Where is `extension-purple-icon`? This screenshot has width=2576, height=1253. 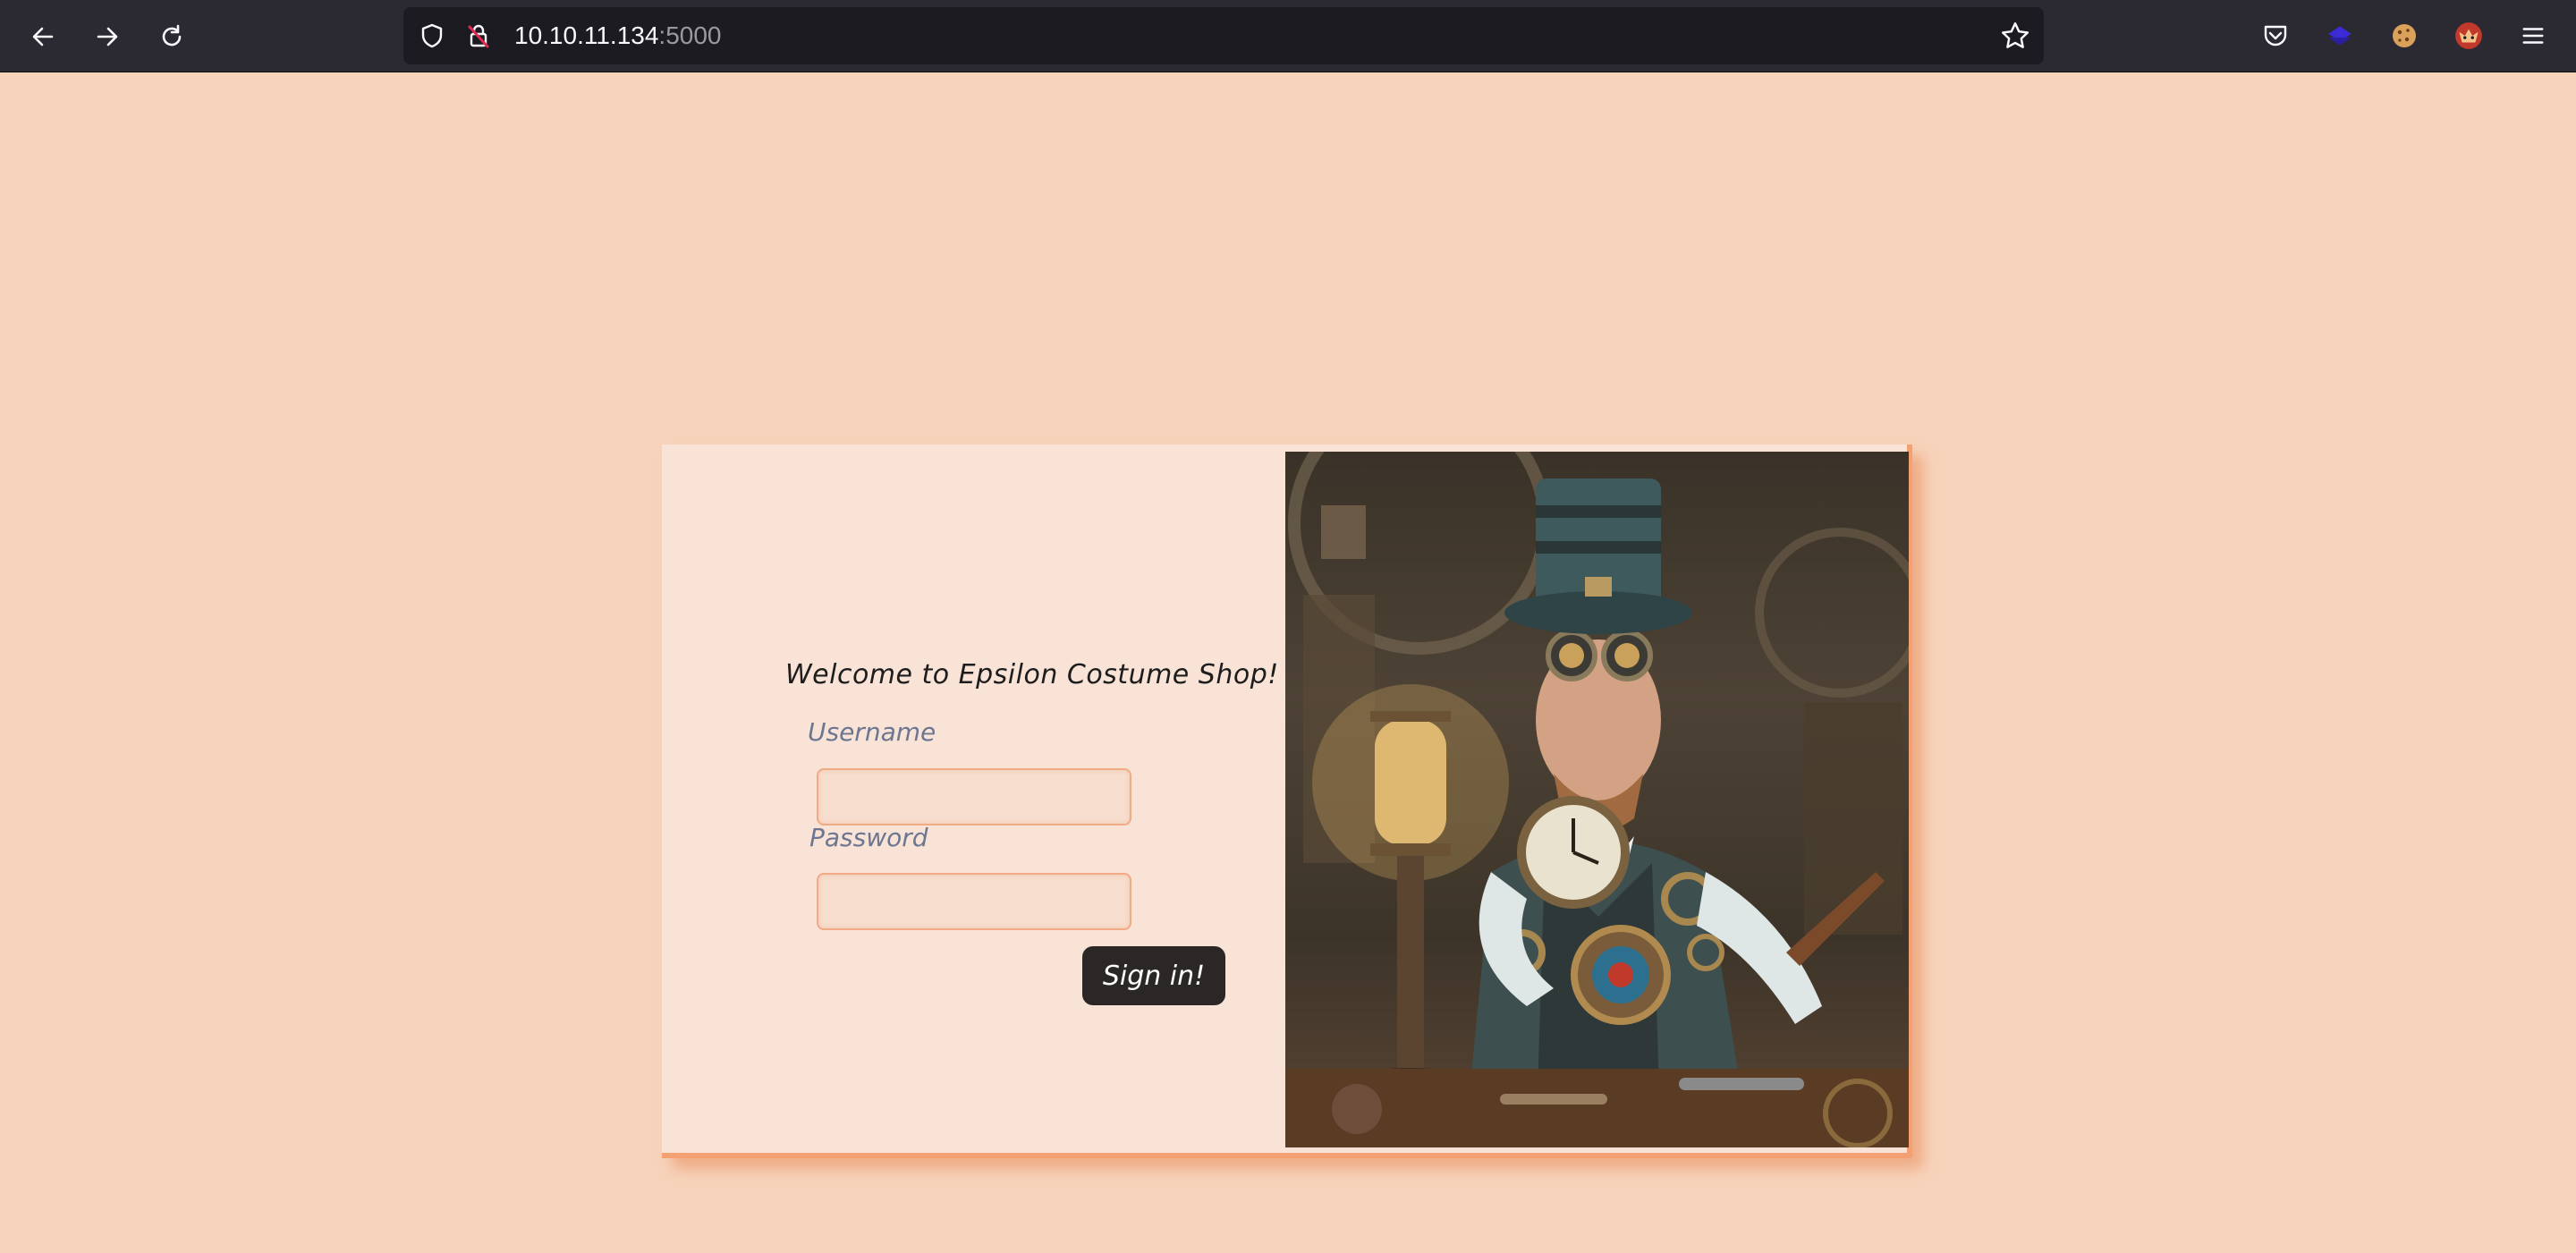
extension-purple-icon is located at coordinates (2339, 36).